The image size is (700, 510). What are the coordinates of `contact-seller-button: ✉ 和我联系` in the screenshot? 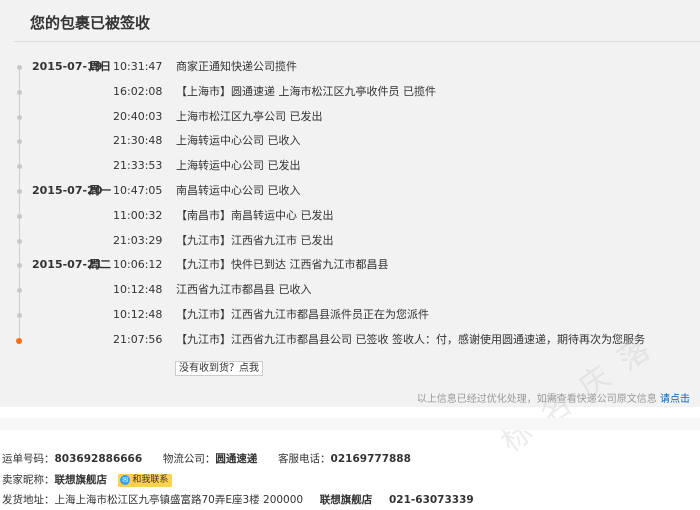 It's located at (145, 480).